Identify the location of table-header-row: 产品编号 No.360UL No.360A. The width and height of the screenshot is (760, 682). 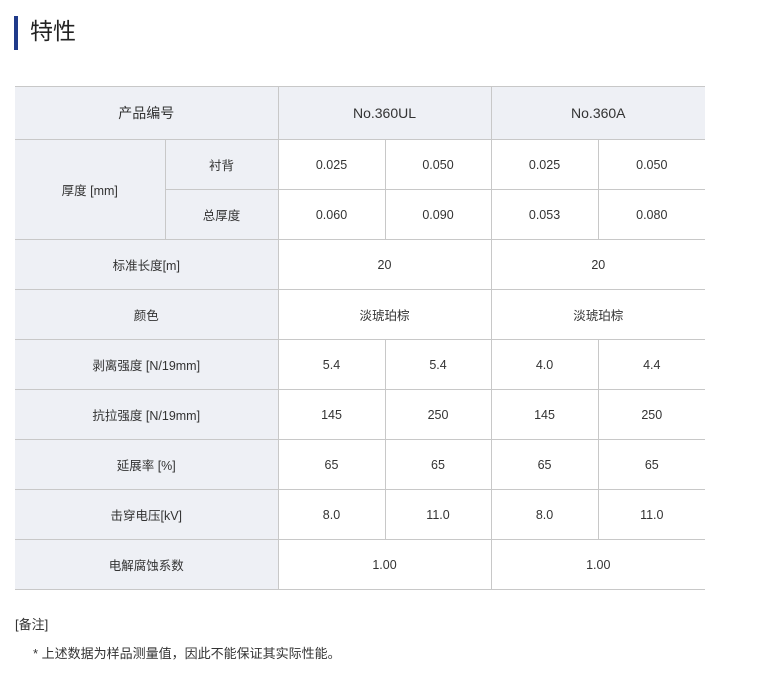
(360, 113).